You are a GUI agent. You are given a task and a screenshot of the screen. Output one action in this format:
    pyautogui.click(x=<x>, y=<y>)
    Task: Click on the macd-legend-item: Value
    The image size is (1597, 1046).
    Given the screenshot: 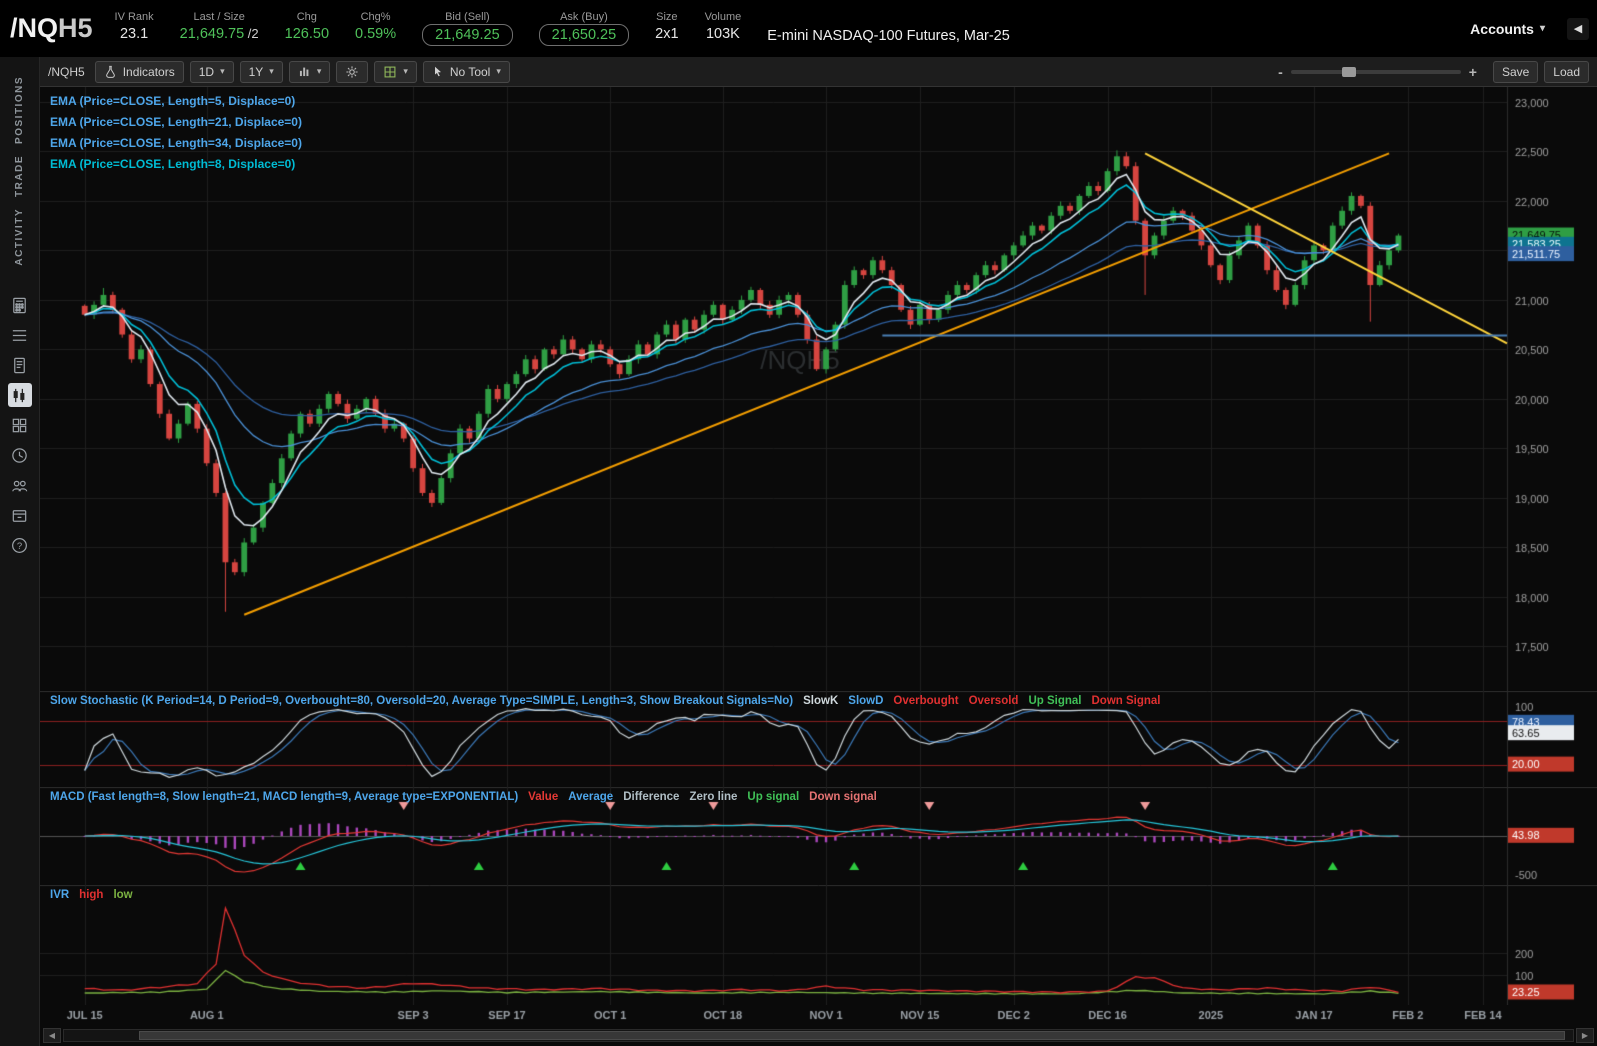 What is the action you would take?
    pyautogui.click(x=543, y=797)
    